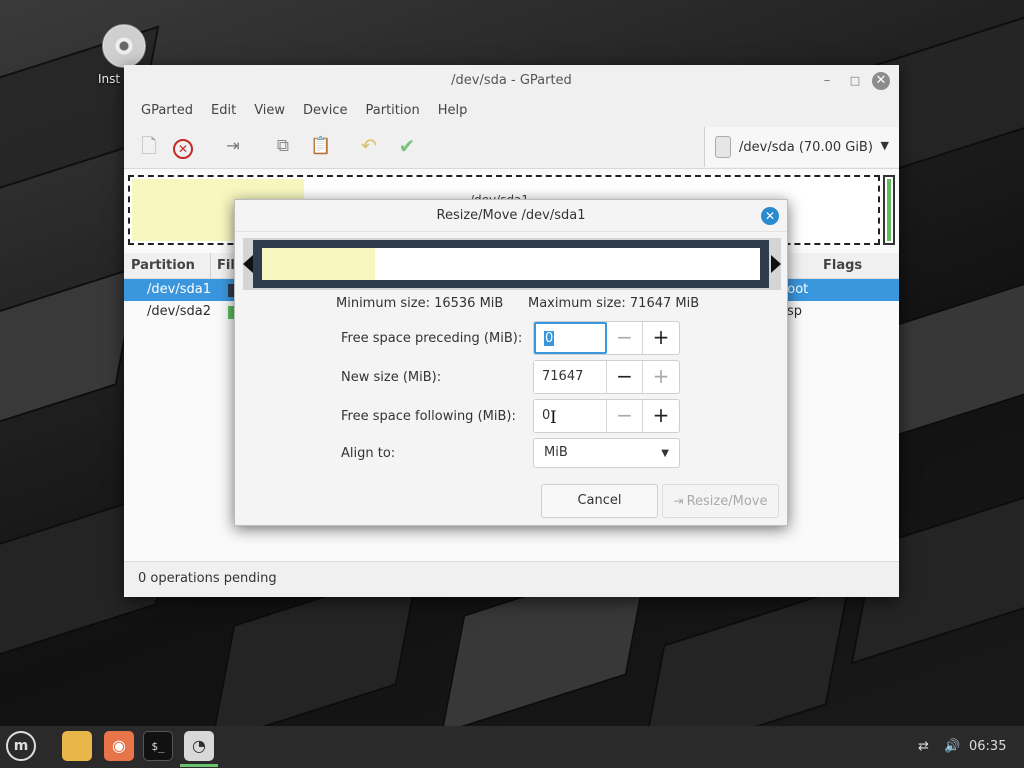  What do you see at coordinates (428, 416) in the screenshot?
I see `free-space-following-label: Free space following (MiB):` at bounding box center [428, 416].